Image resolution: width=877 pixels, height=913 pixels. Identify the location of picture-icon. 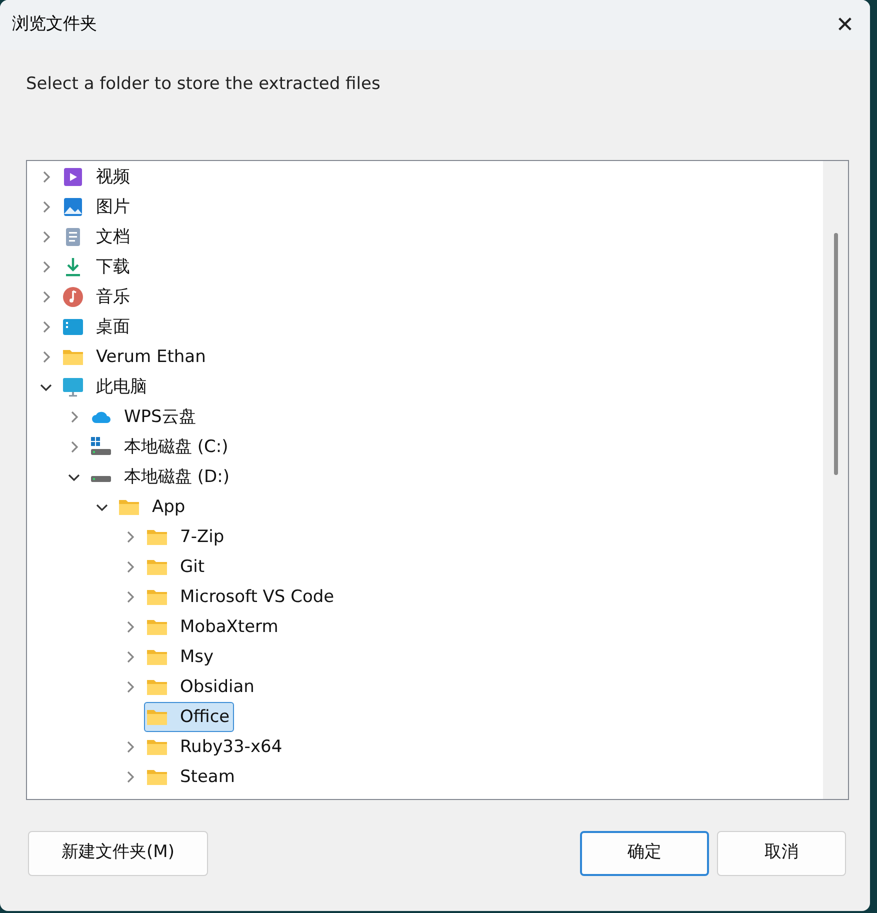
(73, 207).